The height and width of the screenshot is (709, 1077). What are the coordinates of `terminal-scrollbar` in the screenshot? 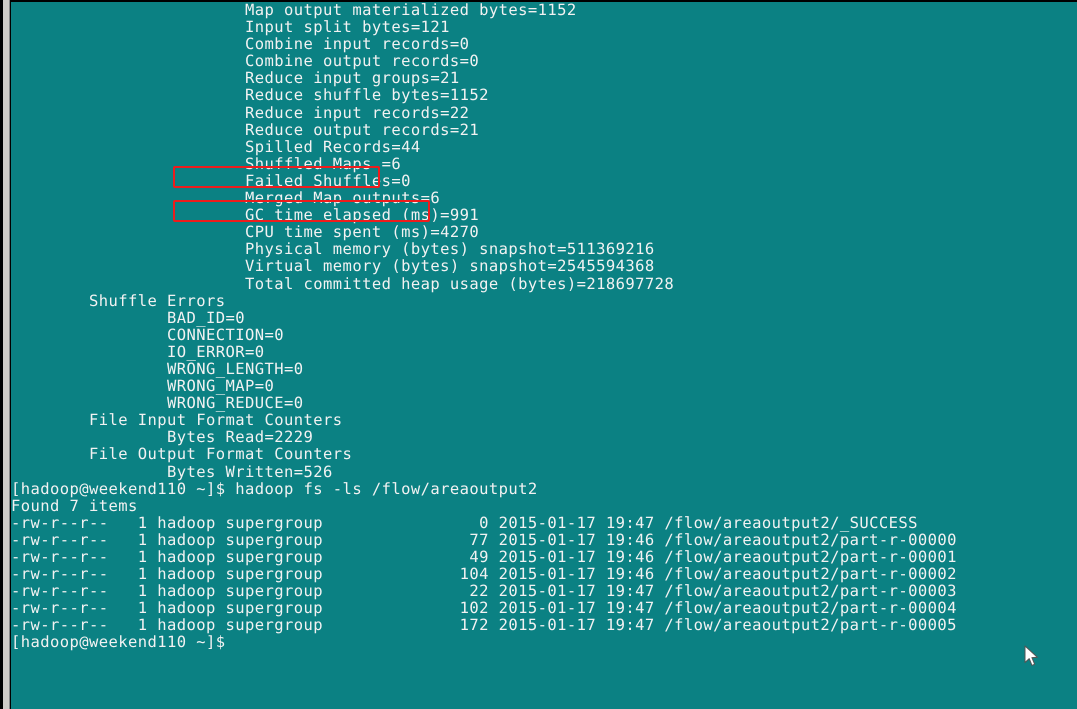 It's located at (6, 354).